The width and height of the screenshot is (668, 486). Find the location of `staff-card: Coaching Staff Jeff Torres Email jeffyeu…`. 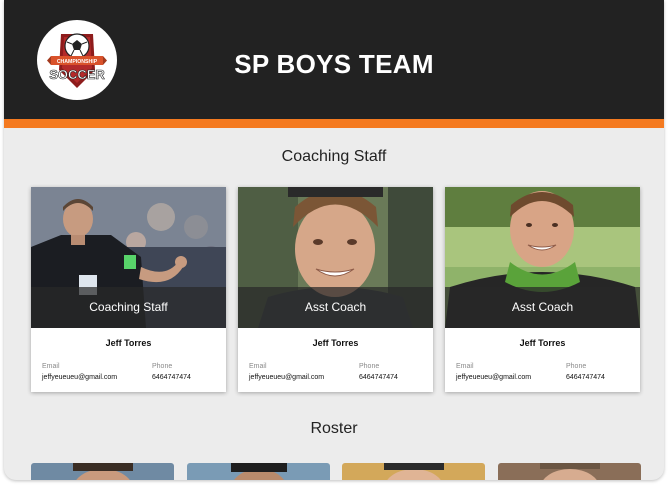

staff-card: Coaching Staff Jeff Torres Email jeffyeu… is located at coordinates (128, 289).